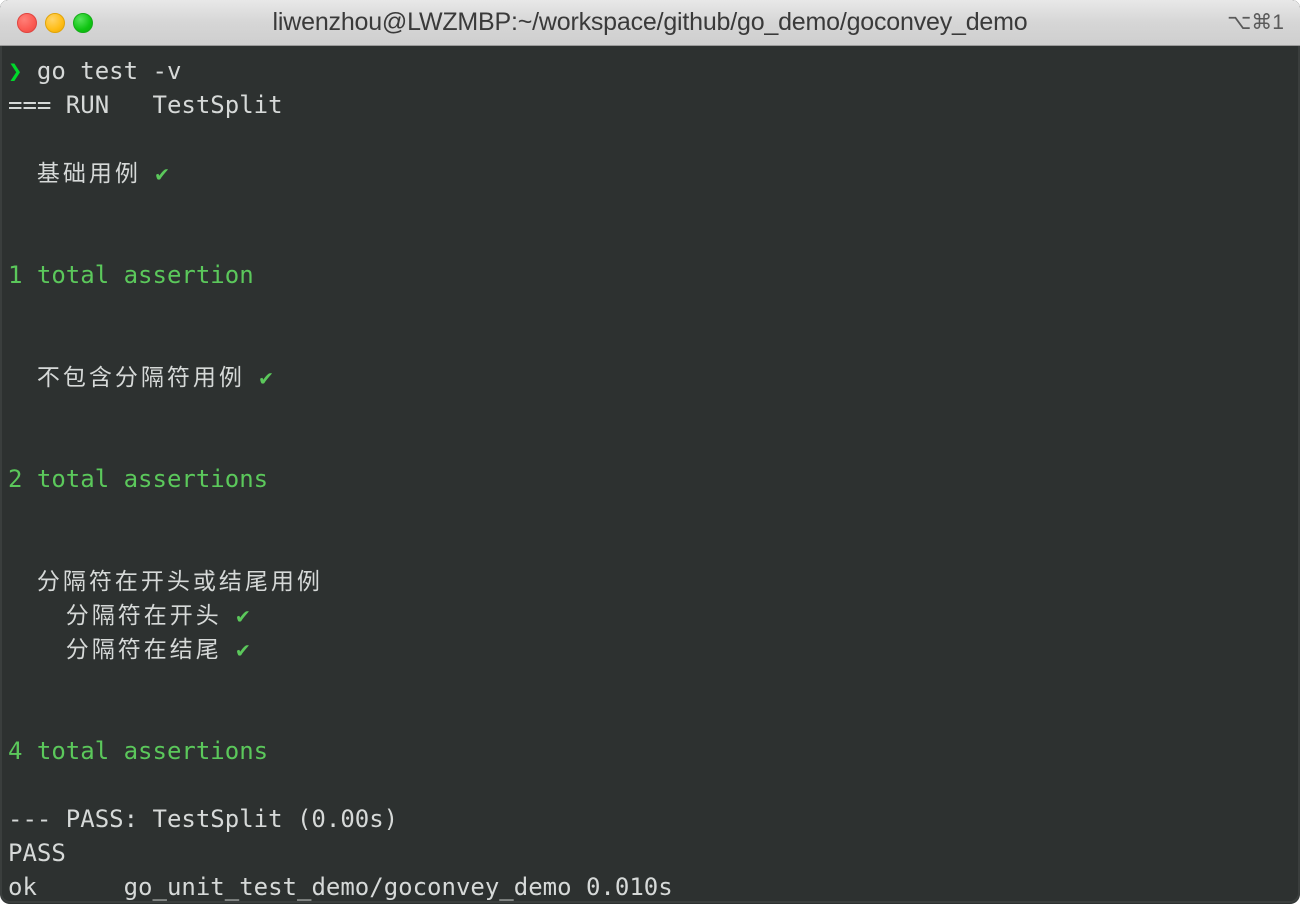  Describe the element at coordinates (653, 173) in the screenshot. I see `test-case-line-basic: 基础用例 ✔` at that location.